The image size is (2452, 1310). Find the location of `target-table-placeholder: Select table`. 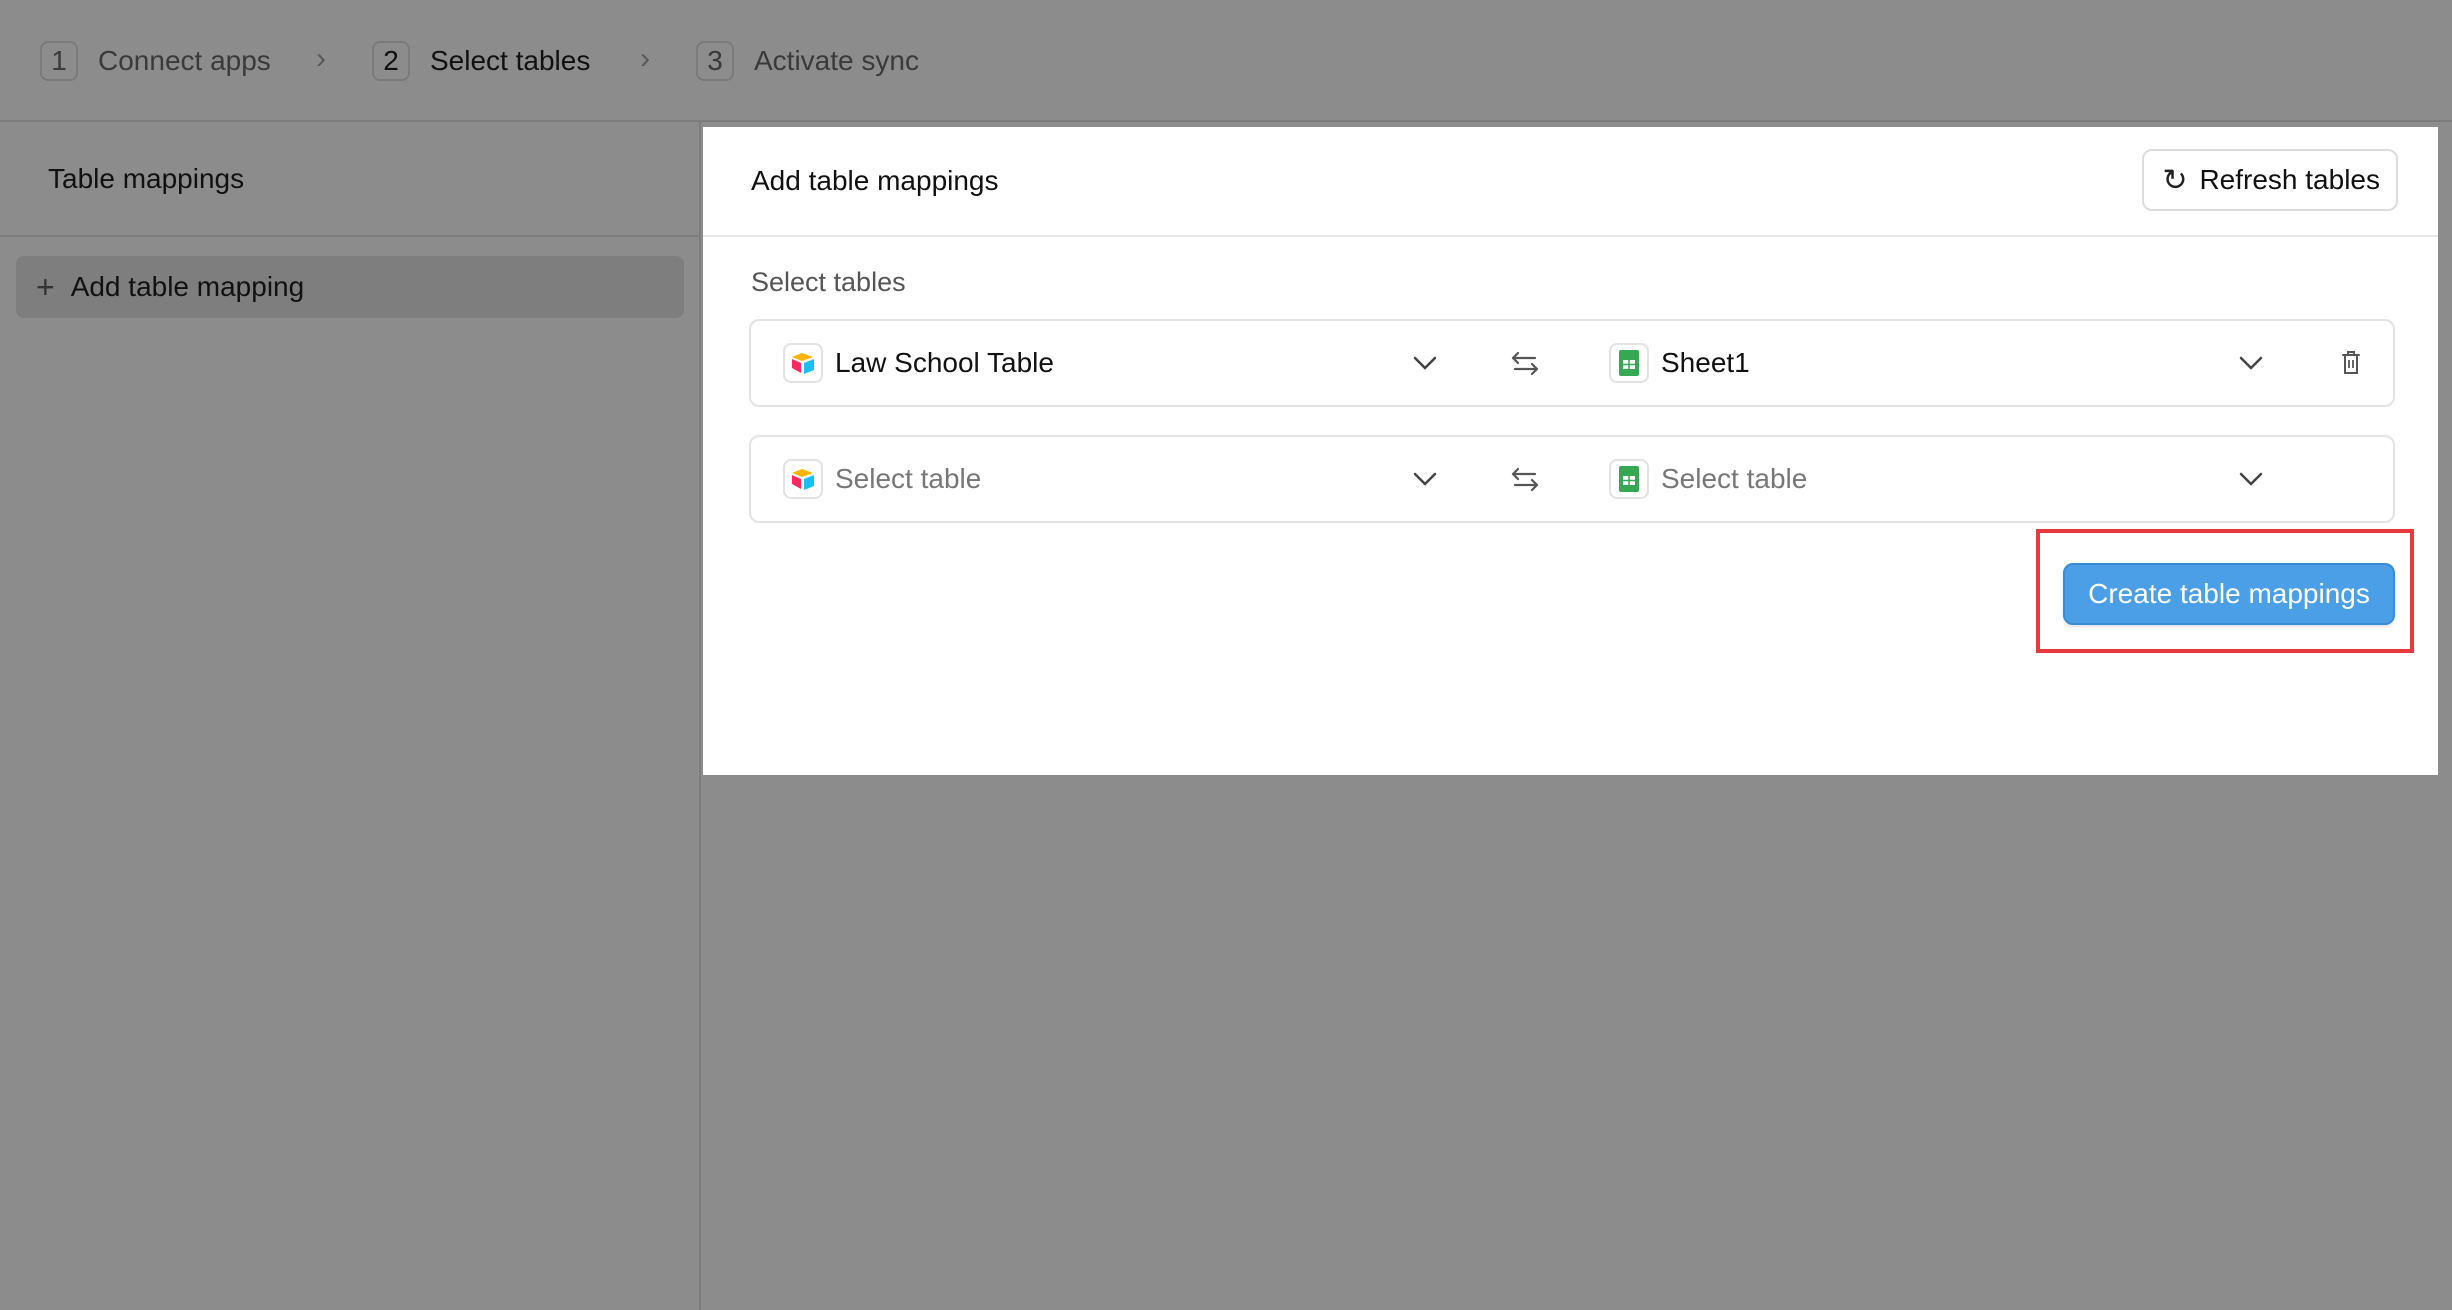

target-table-placeholder: Select table is located at coordinates (1734, 478).